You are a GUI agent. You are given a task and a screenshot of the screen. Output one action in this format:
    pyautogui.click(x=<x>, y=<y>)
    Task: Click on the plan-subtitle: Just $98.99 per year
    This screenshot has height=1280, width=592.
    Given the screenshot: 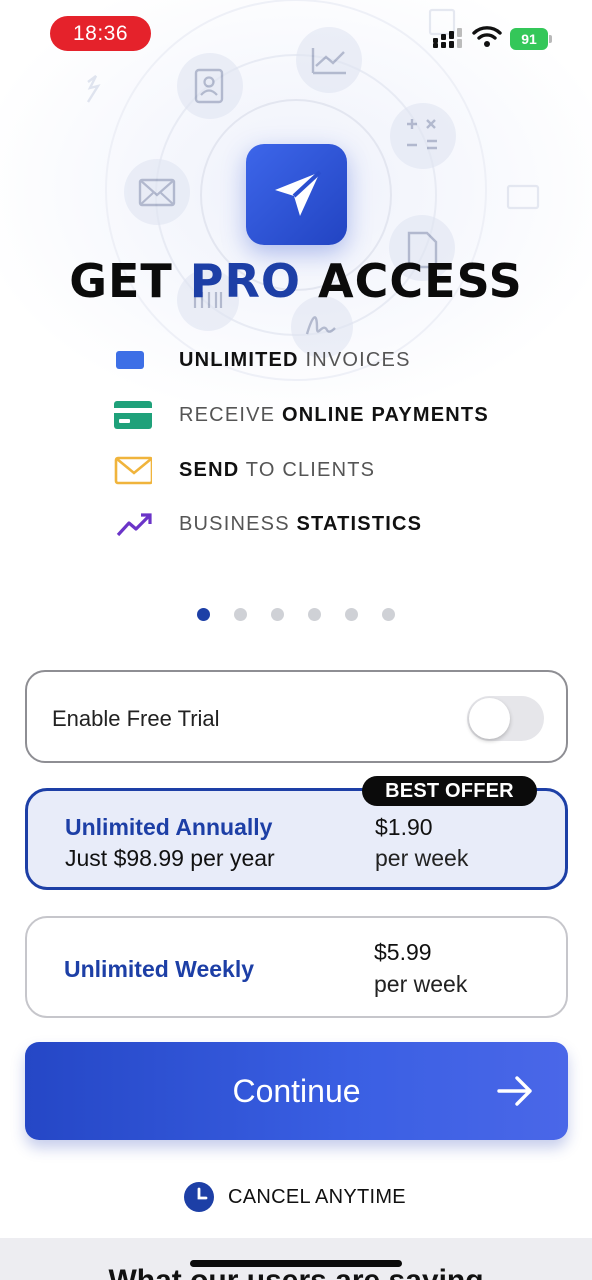 What is the action you would take?
    pyautogui.click(x=170, y=858)
    